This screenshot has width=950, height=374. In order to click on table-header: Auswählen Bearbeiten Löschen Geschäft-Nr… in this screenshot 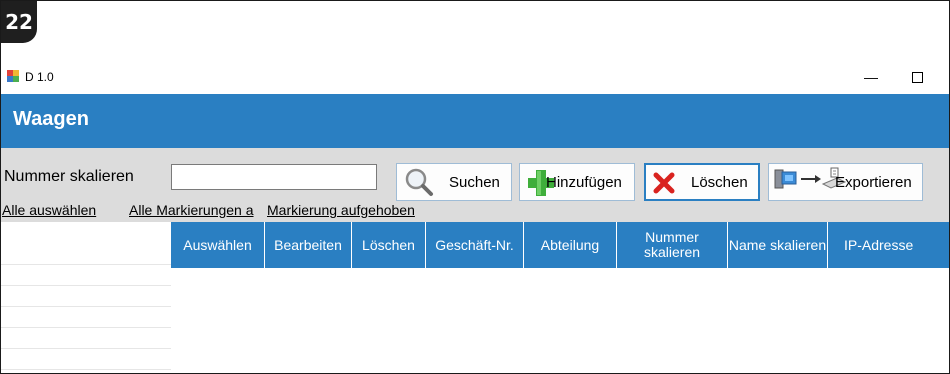, I will do `click(560, 245)`.